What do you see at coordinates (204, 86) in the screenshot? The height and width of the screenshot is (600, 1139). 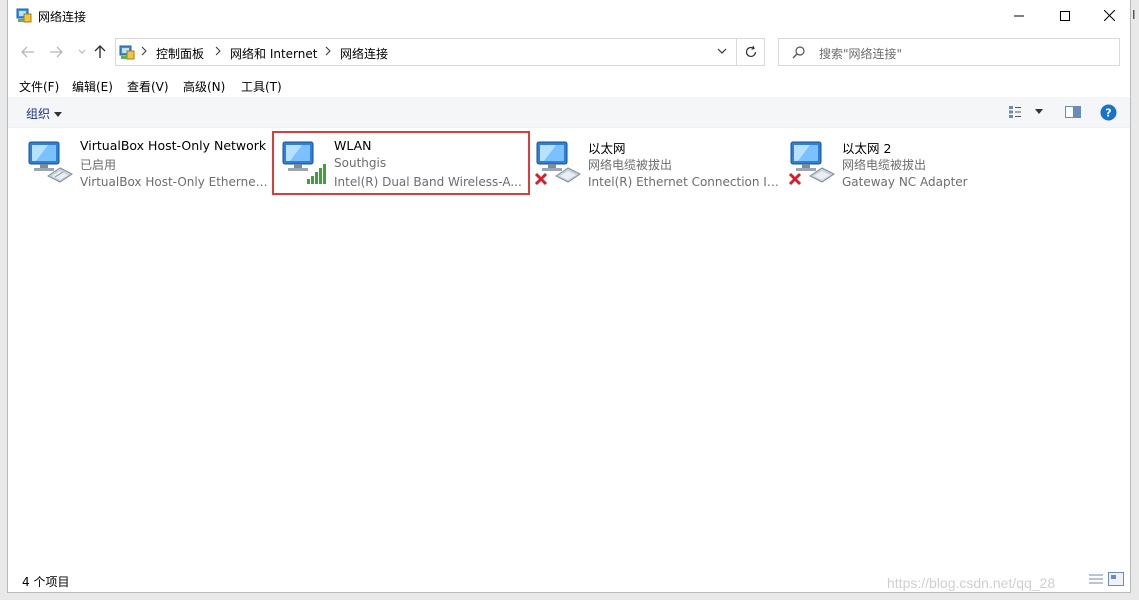 I see `menu-advanced: 高级(N)` at bounding box center [204, 86].